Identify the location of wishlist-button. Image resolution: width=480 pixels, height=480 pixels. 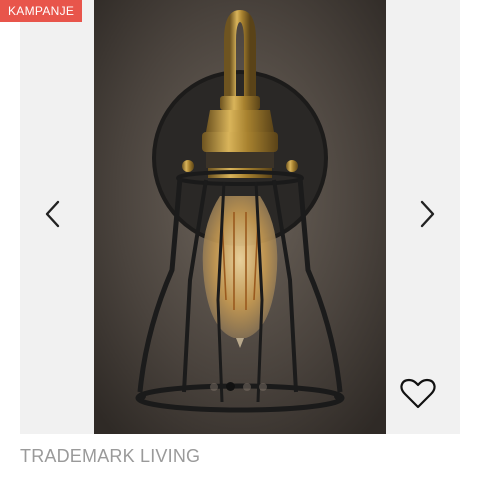
(418, 394).